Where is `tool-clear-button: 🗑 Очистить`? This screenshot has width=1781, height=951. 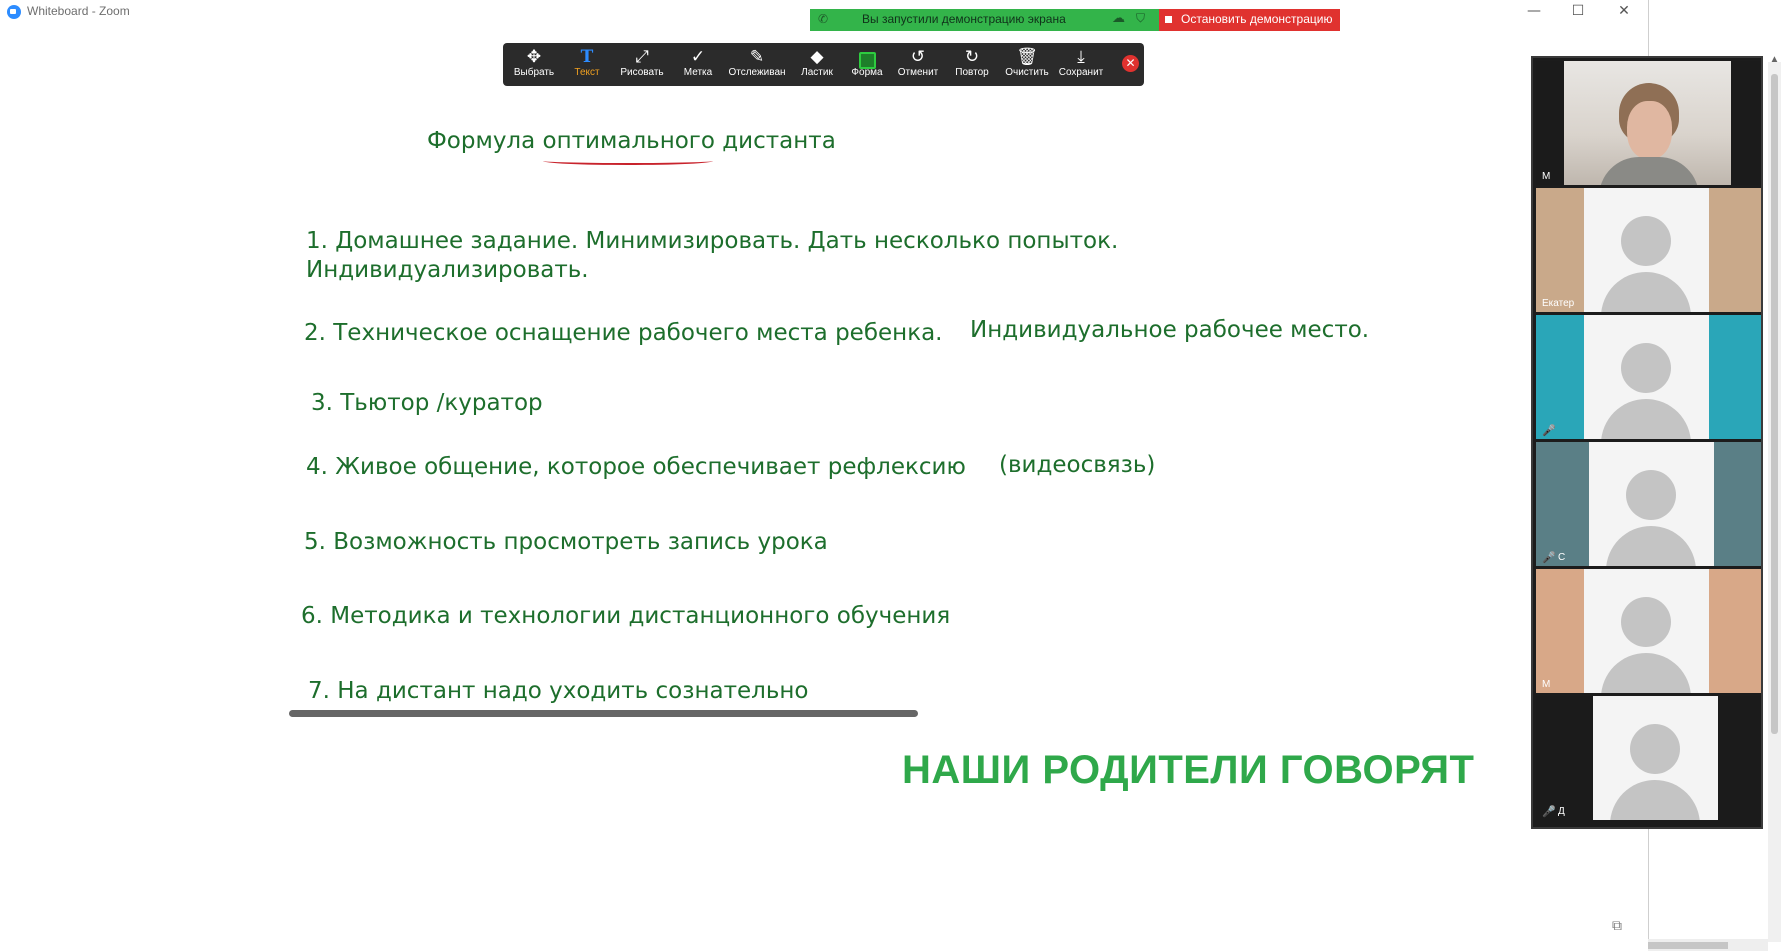
tool-clear-button: 🗑 Очистить is located at coordinates (1027, 64).